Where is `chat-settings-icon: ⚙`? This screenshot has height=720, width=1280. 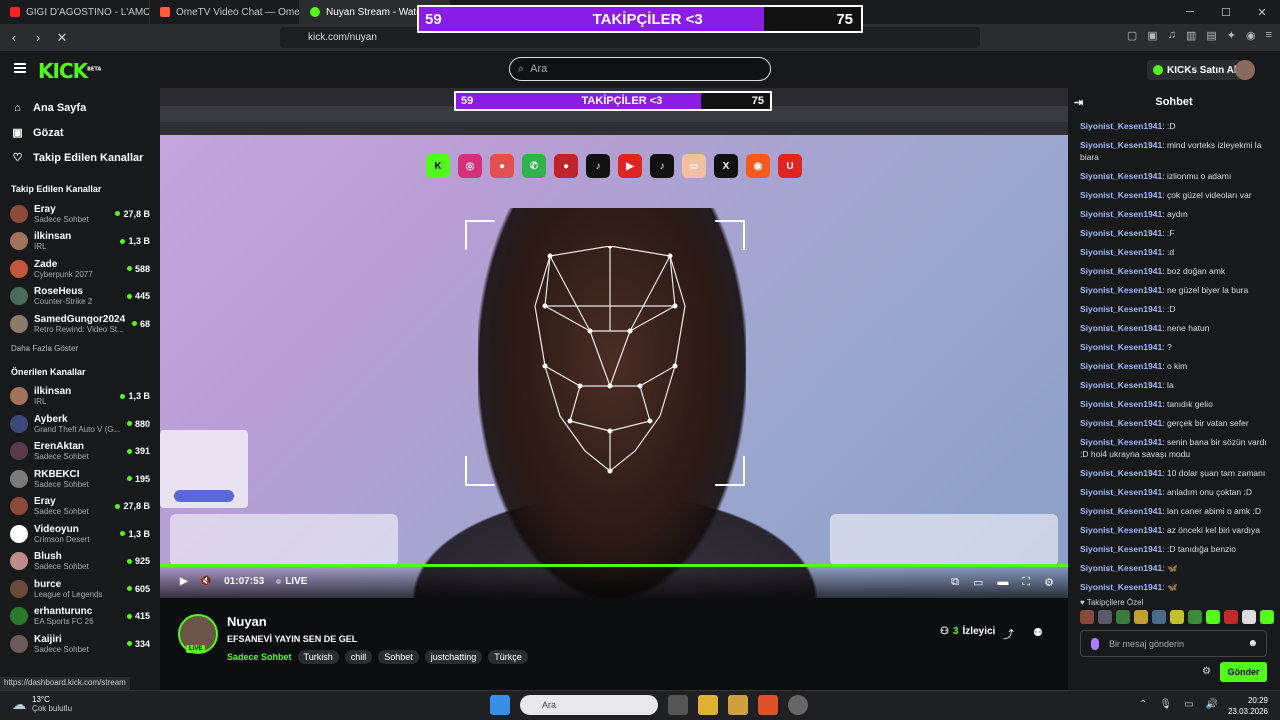 chat-settings-icon: ⚙ is located at coordinates (1206, 671).